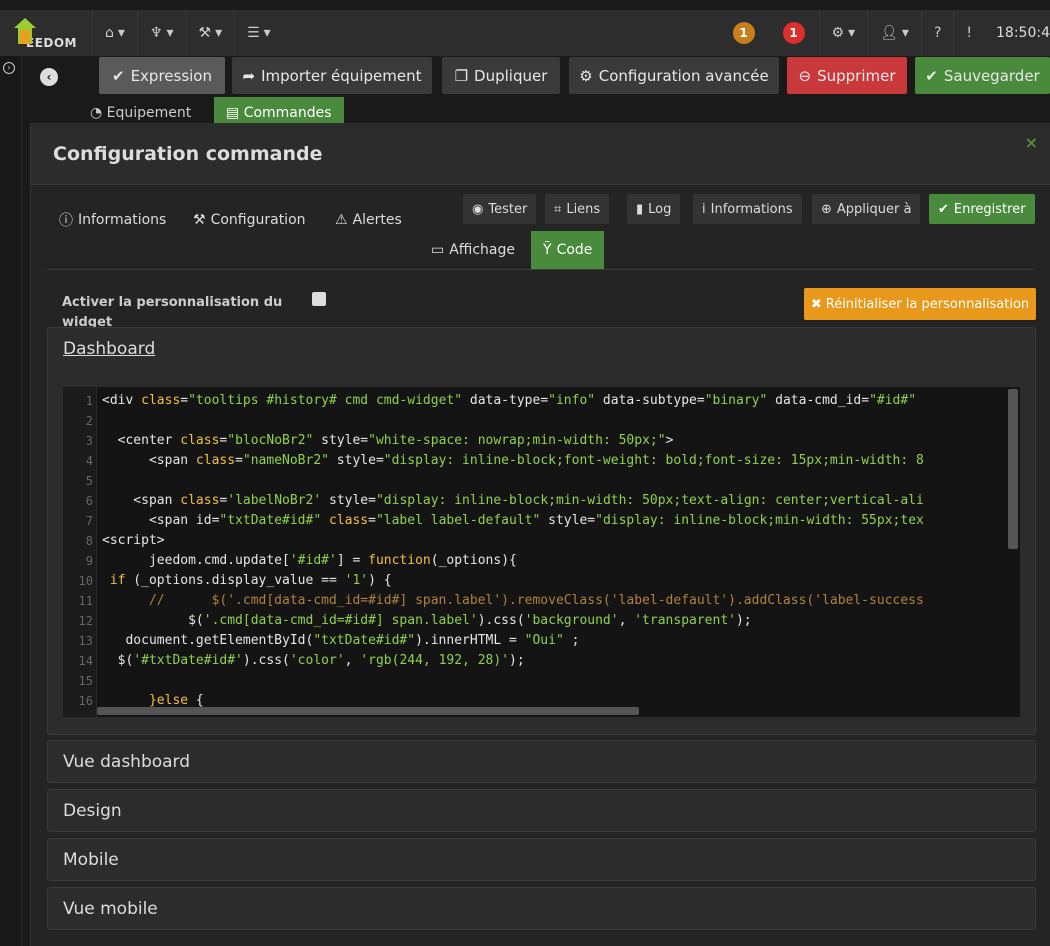 The image size is (1050, 946). I want to click on vue-dashboard-header: Vue dashboard, so click(541, 761).